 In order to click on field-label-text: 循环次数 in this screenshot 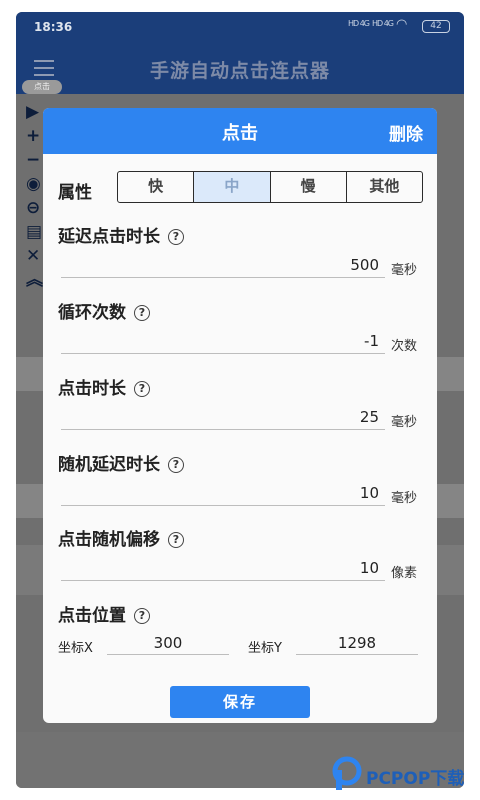, I will do `click(92, 313)`.